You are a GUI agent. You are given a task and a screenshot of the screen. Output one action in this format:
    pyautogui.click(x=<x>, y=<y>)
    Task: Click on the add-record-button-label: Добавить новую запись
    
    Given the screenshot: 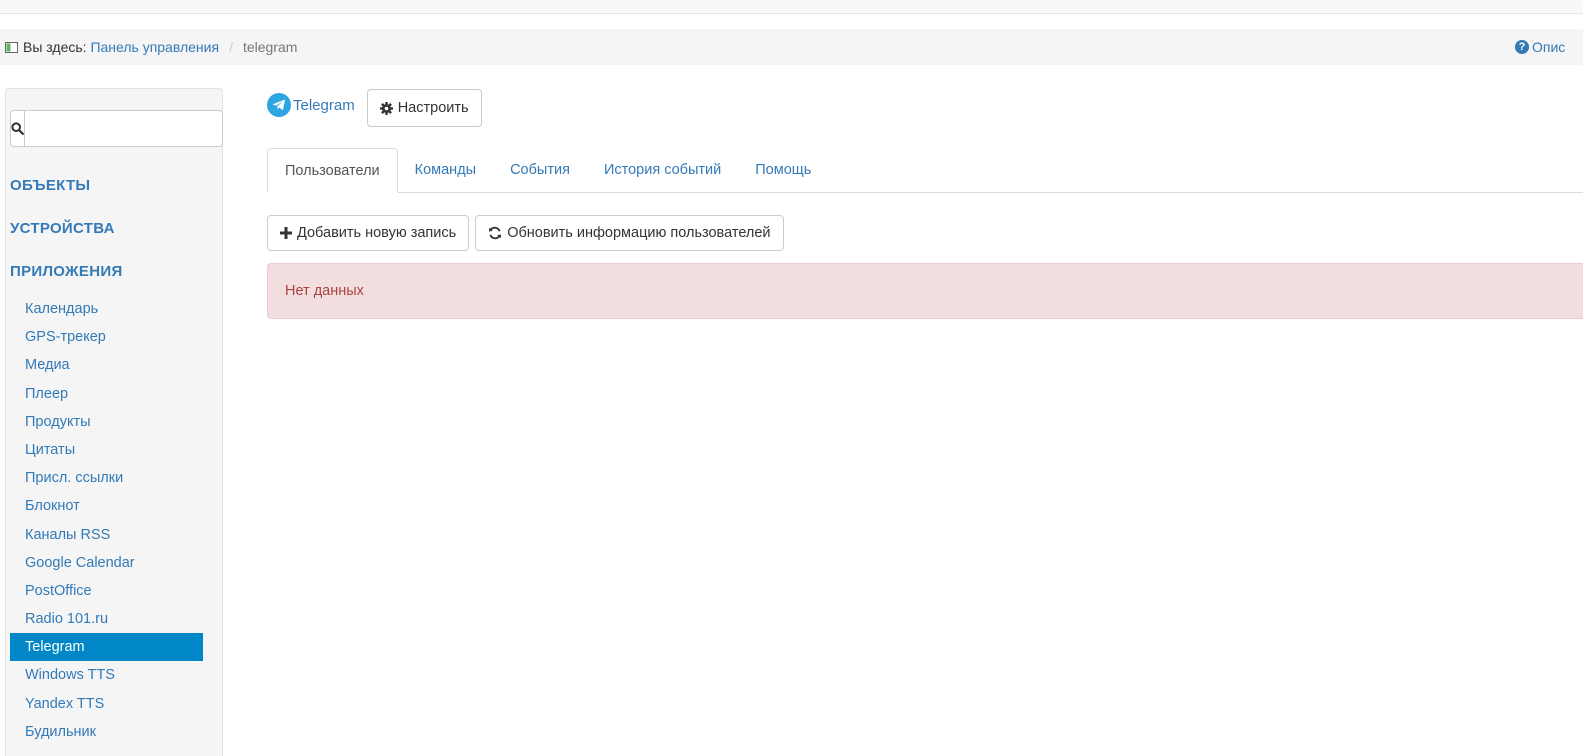 What is the action you would take?
    pyautogui.click(x=377, y=233)
    